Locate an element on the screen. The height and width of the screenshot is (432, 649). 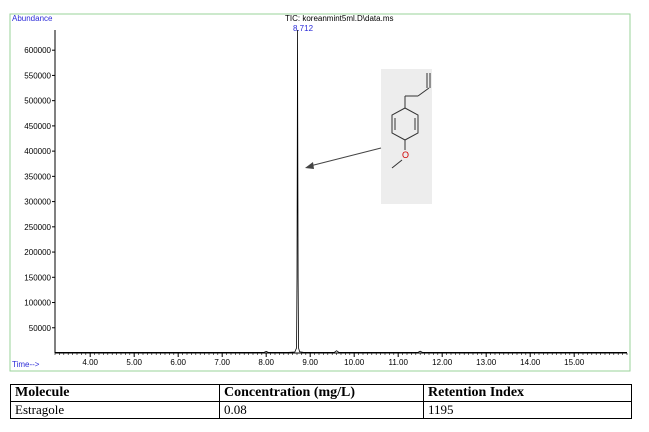
x-tick-label: 12.00 is located at coordinates (442, 362).